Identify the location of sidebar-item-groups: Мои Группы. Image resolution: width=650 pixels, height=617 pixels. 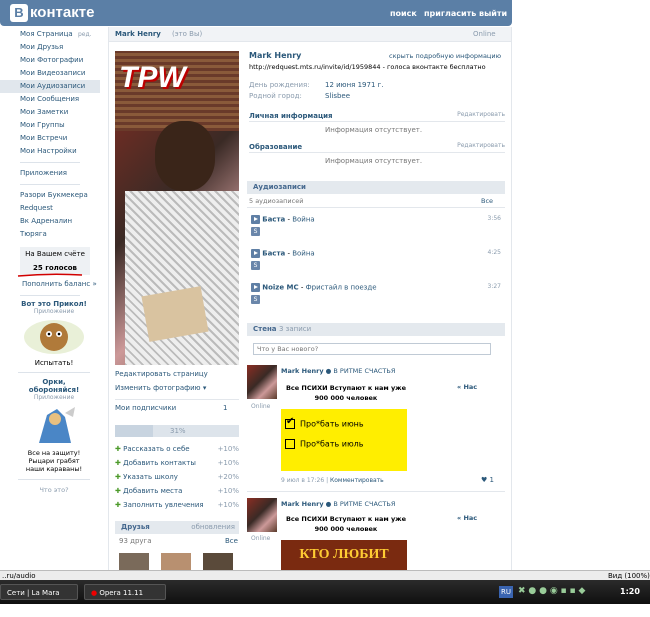
(50, 125).